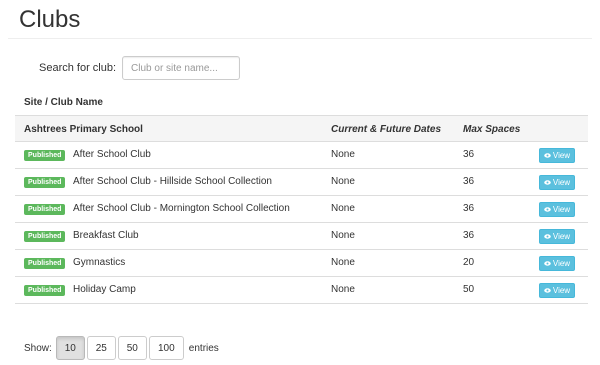 The width and height of the screenshot is (600, 365). What do you see at coordinates (104, 289) in the screenshot?
I see `club-name: Holiday Camp` at bounding box center [104, 289].